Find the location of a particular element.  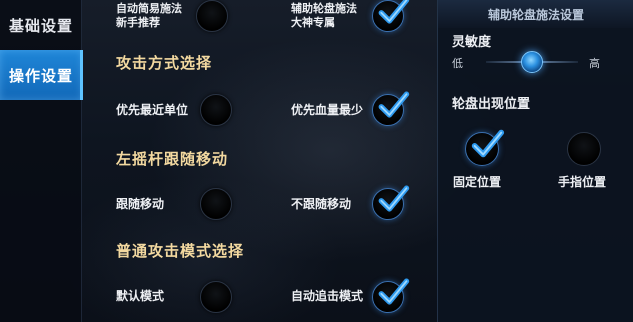

wheel-position-label: 轮盘出现位置 is located at coordinates (491, 104).